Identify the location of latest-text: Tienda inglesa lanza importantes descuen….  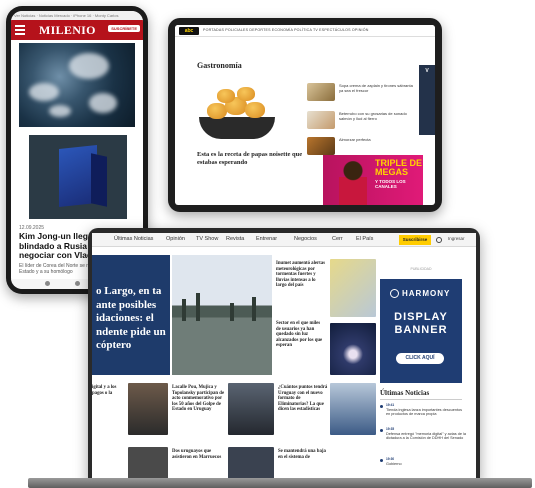
(424, 412).